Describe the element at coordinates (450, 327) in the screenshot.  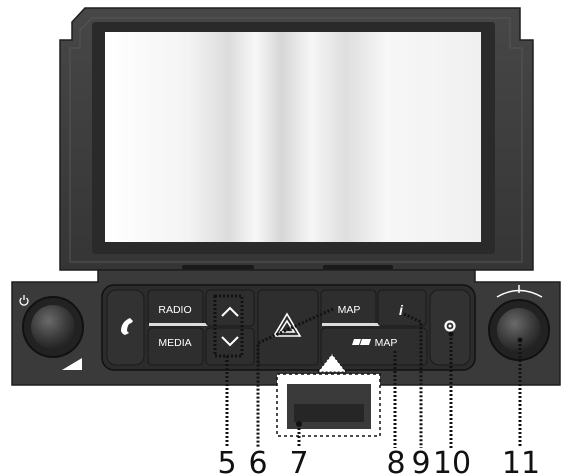
I see `settings-button` at that location.